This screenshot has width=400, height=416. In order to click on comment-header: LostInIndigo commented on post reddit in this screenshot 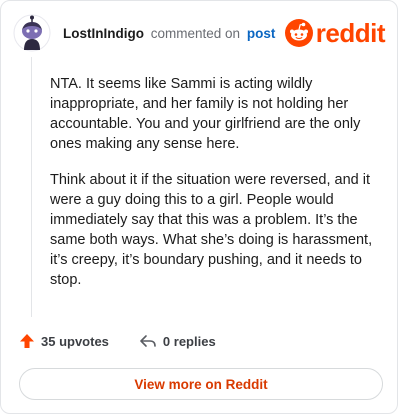, I will do `click(199, 33)`.